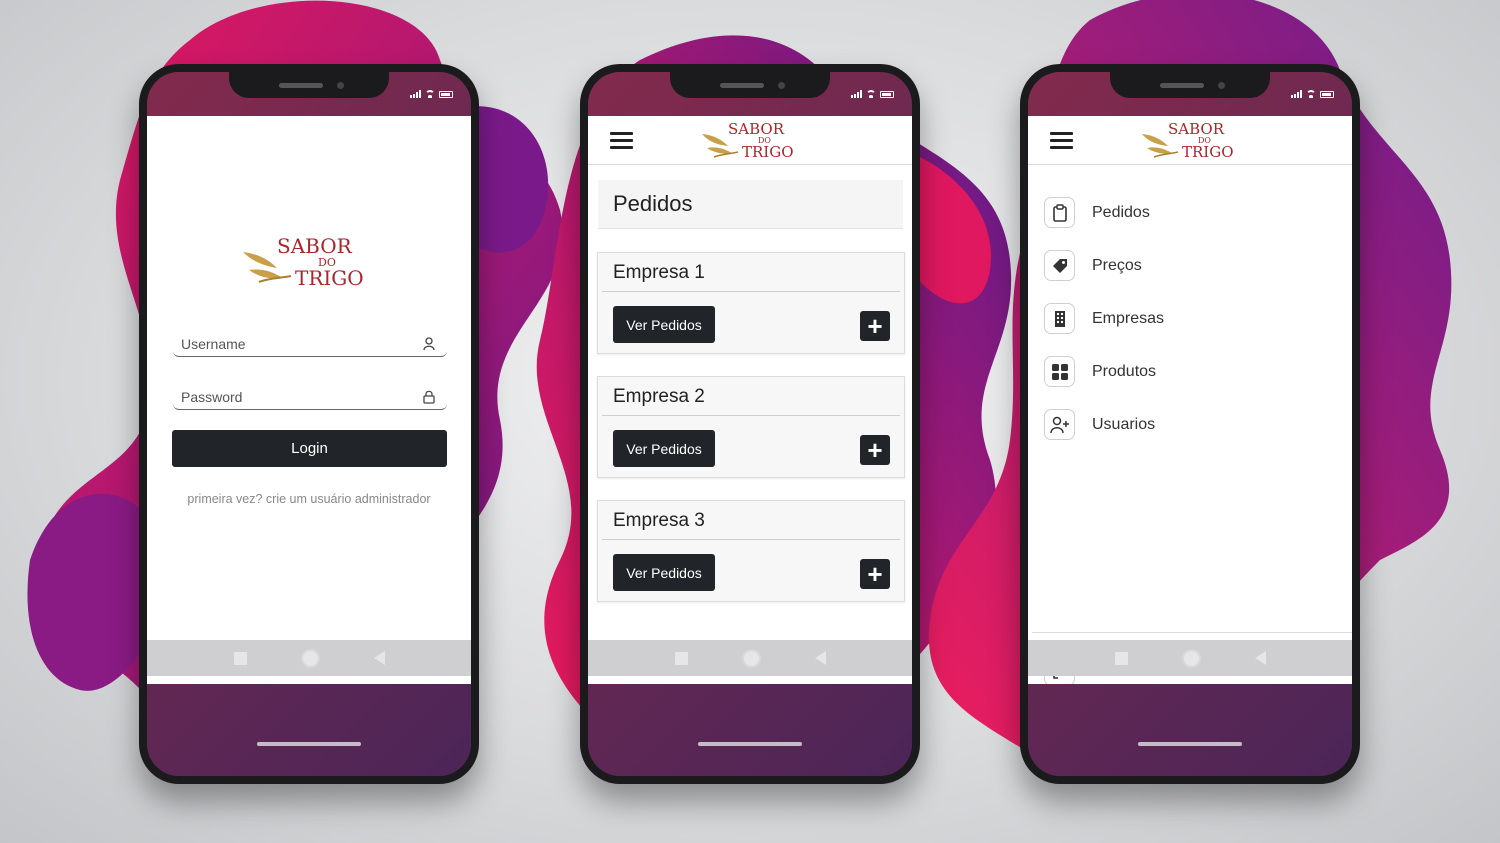  What do you see at coordinates (1124, 371) in the screenshot?
I see `menu-item-label: Produtos` at bounding box center [1124, 371].